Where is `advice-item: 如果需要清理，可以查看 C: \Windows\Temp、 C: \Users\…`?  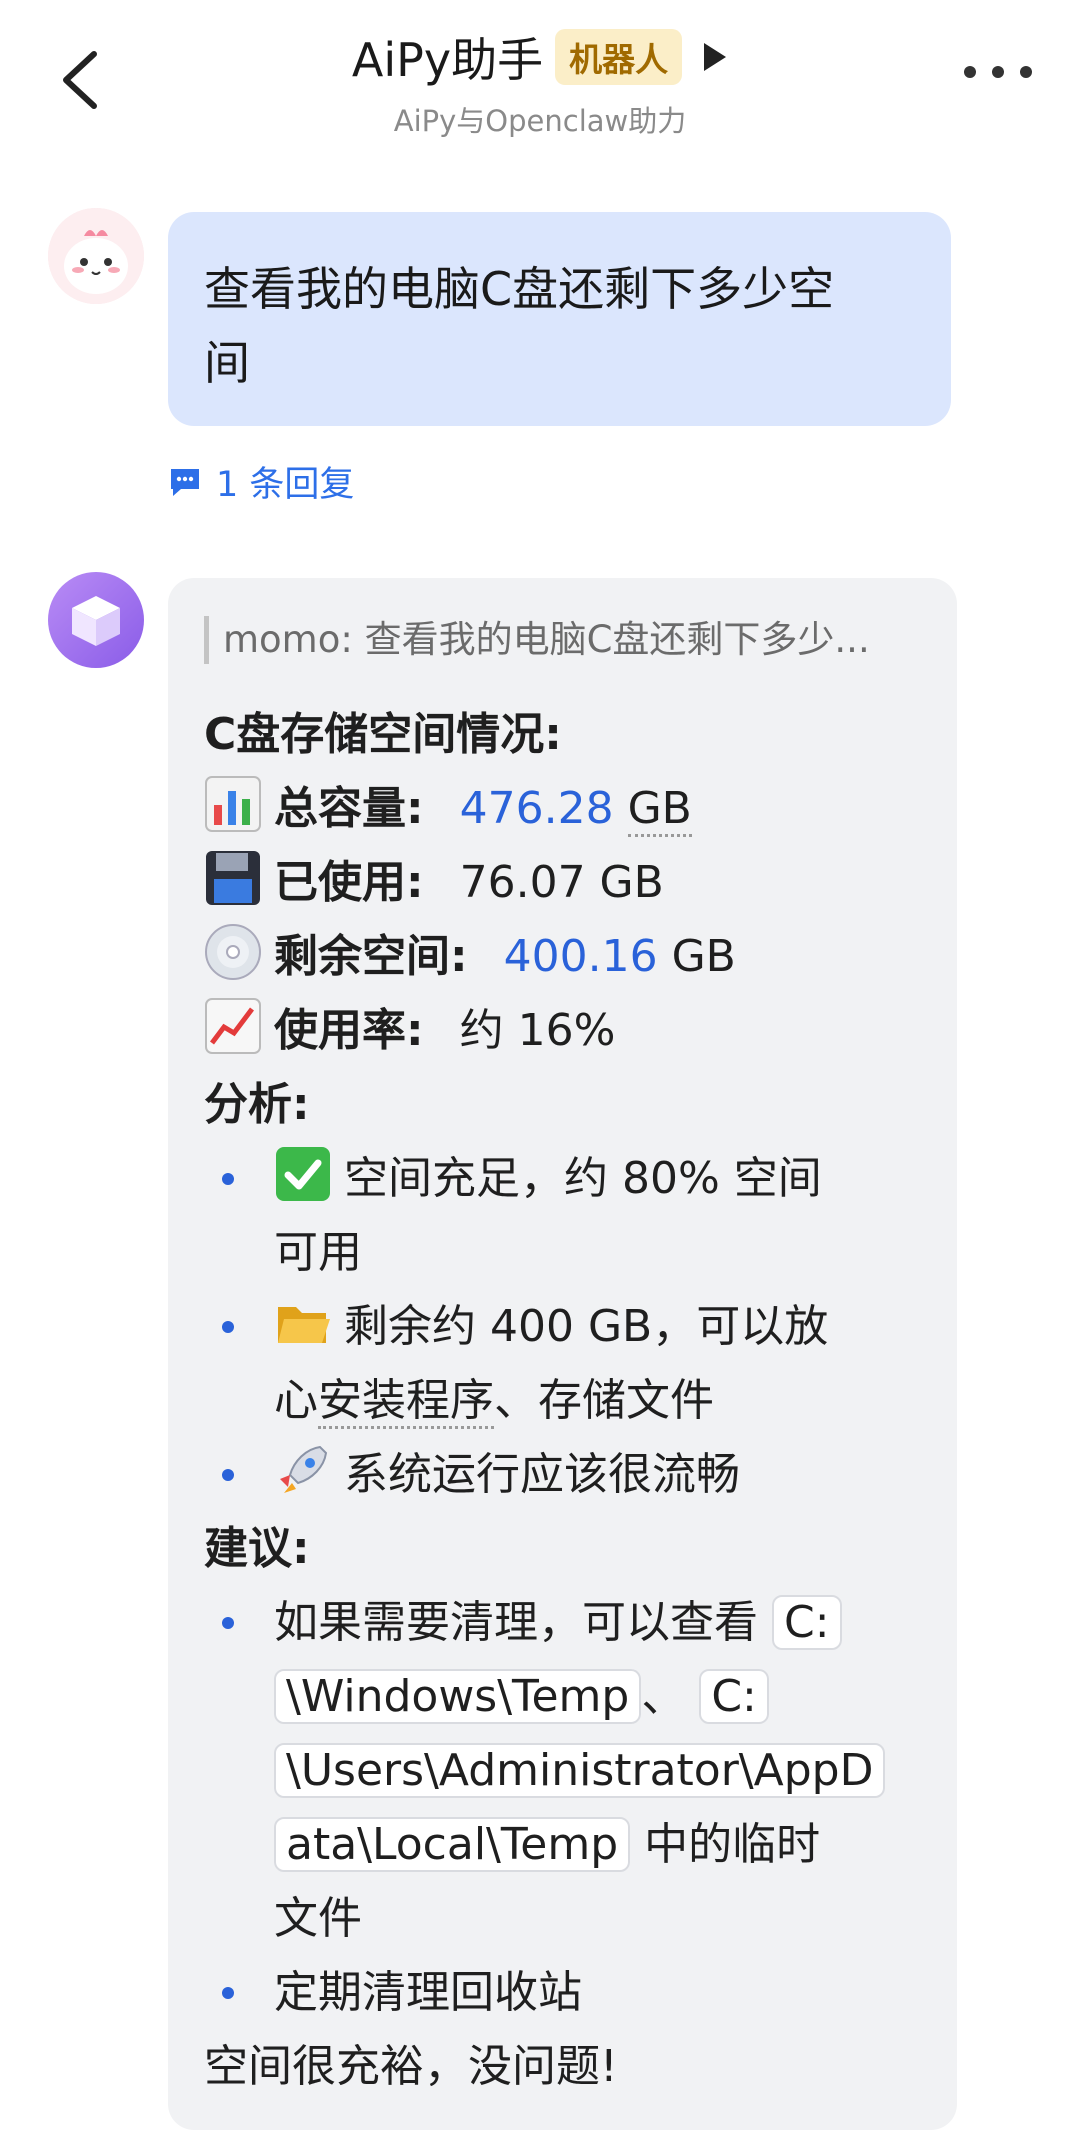
advice-item: 如果需要清理，可以查看 C: \Windows\Temp、 C: \Users\… is located at coordinates (564, 1771).